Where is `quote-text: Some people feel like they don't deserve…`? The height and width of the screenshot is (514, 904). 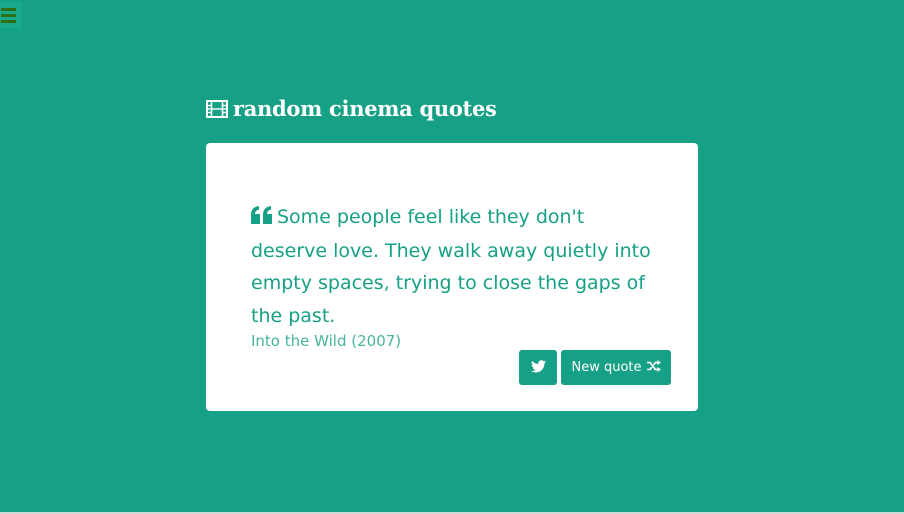
quote-text: Some people feel like they don't deserve… is located at coordinates (451, 266).